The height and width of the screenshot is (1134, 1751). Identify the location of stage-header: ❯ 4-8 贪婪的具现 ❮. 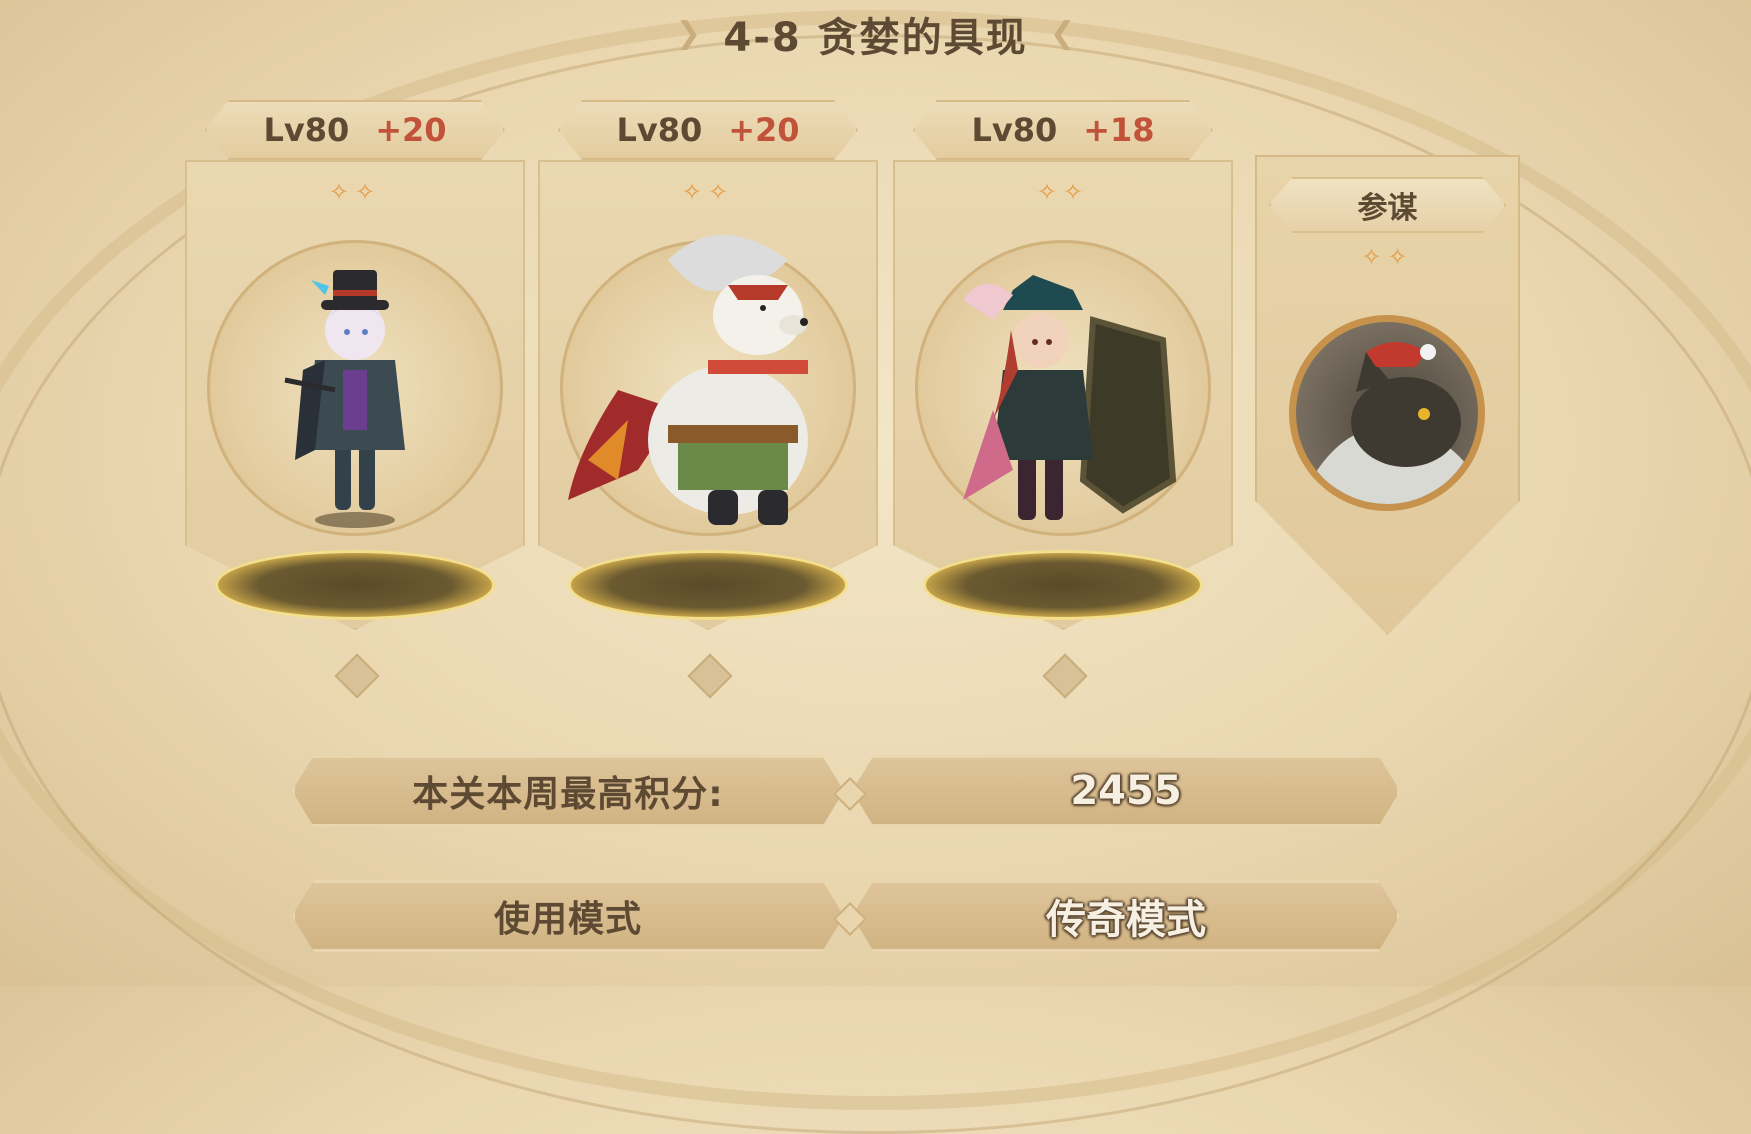
(875, 34).